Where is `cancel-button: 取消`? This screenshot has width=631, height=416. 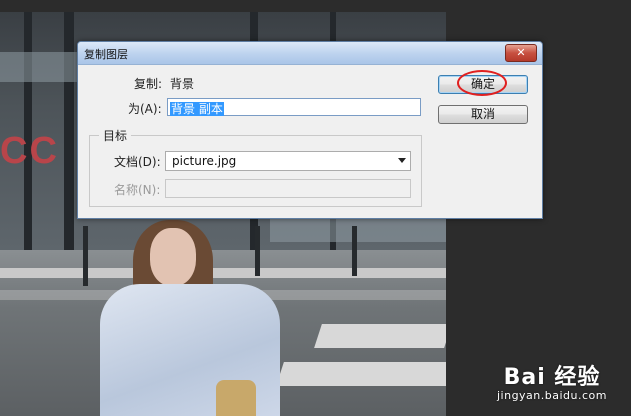 cancel-button: 取消 is located at coordinates (483, 114).